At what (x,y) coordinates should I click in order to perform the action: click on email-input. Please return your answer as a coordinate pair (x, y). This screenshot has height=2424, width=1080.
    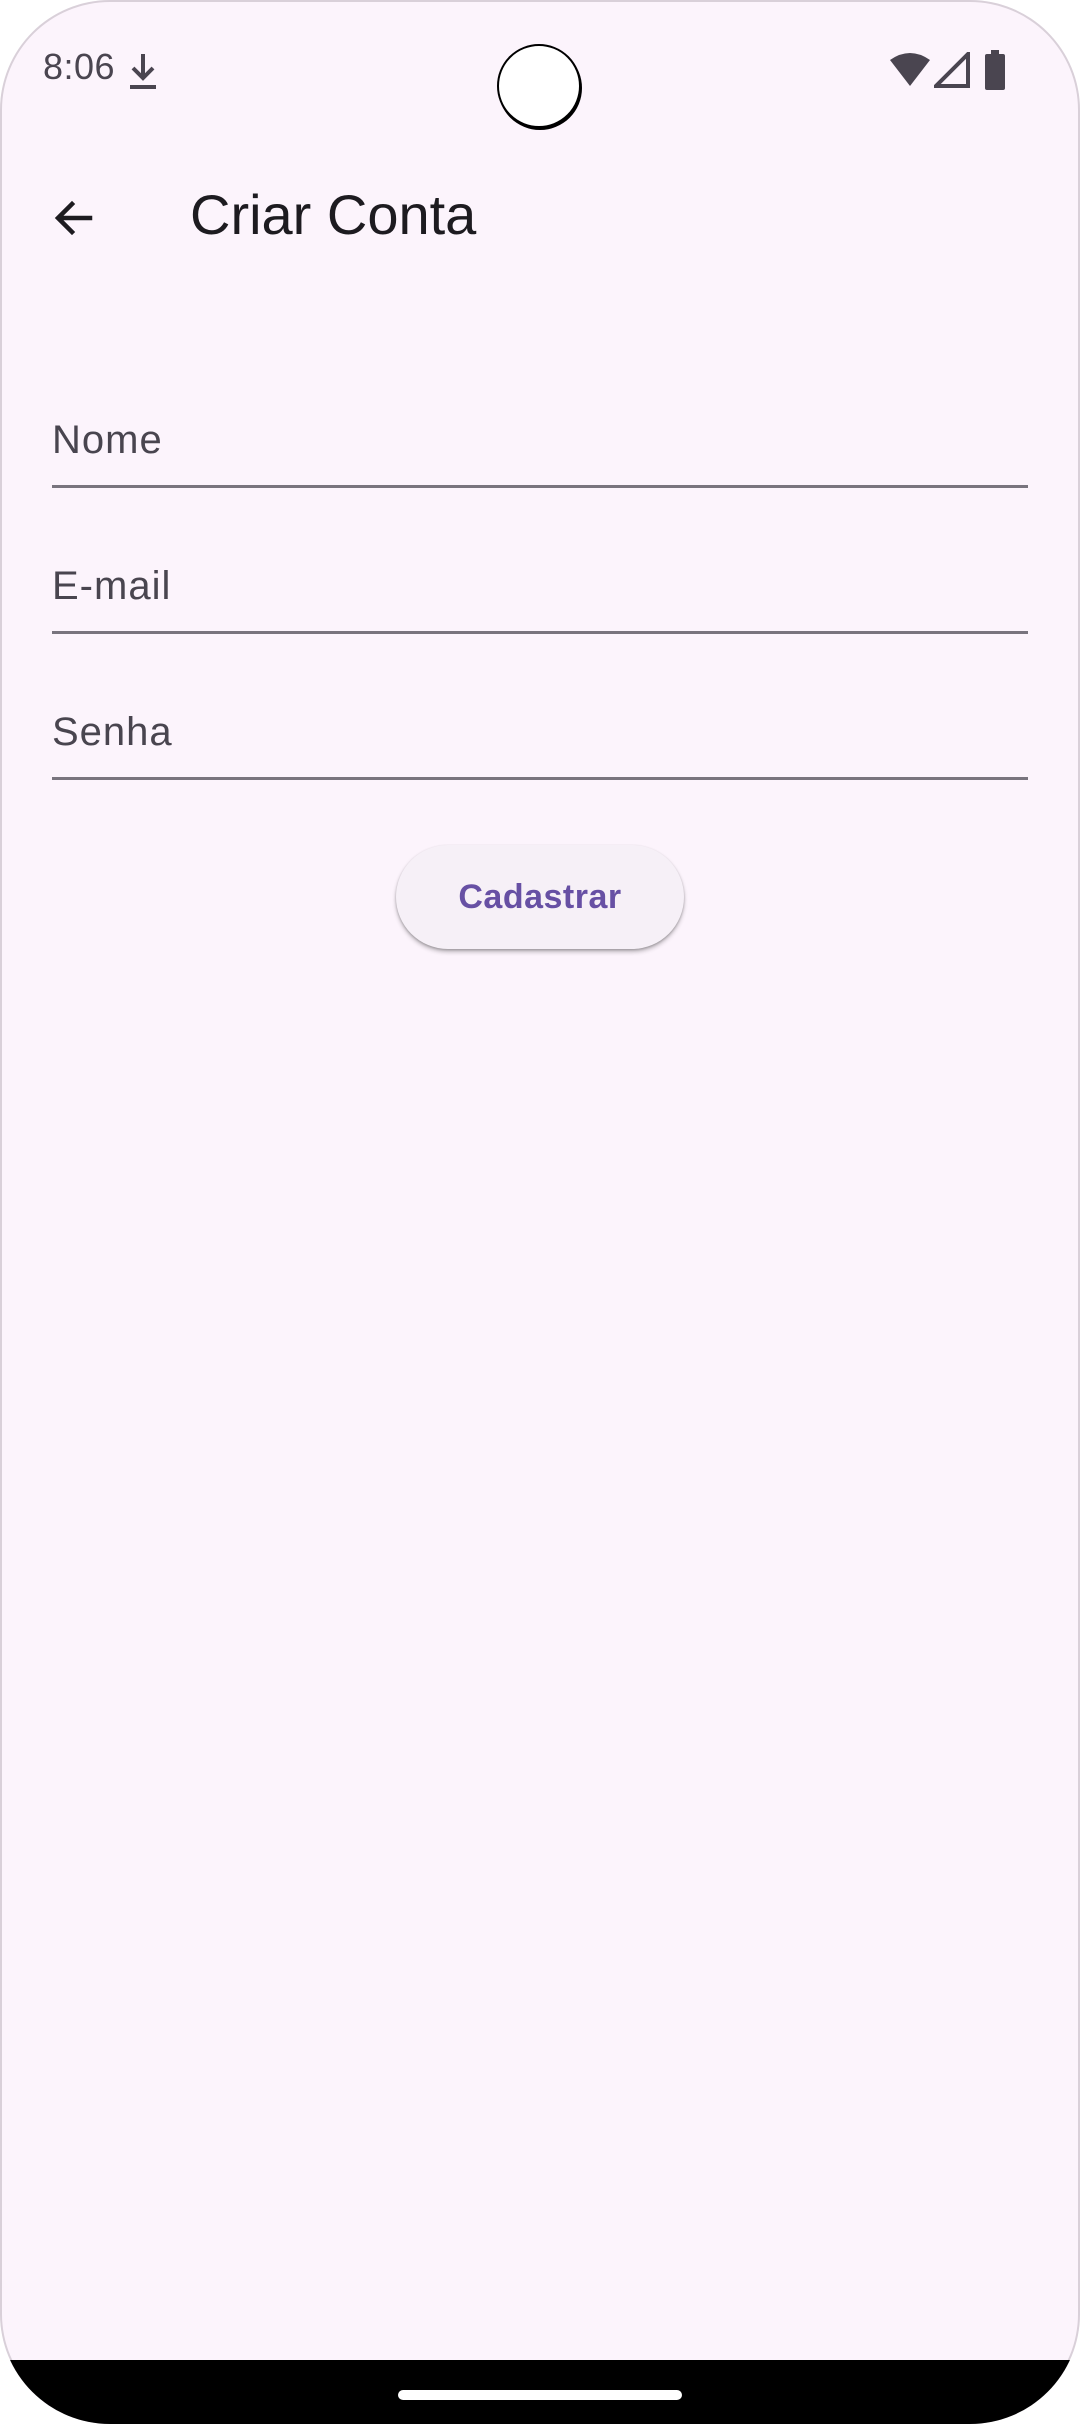
    Looking at the image, I should click on (540, 572).